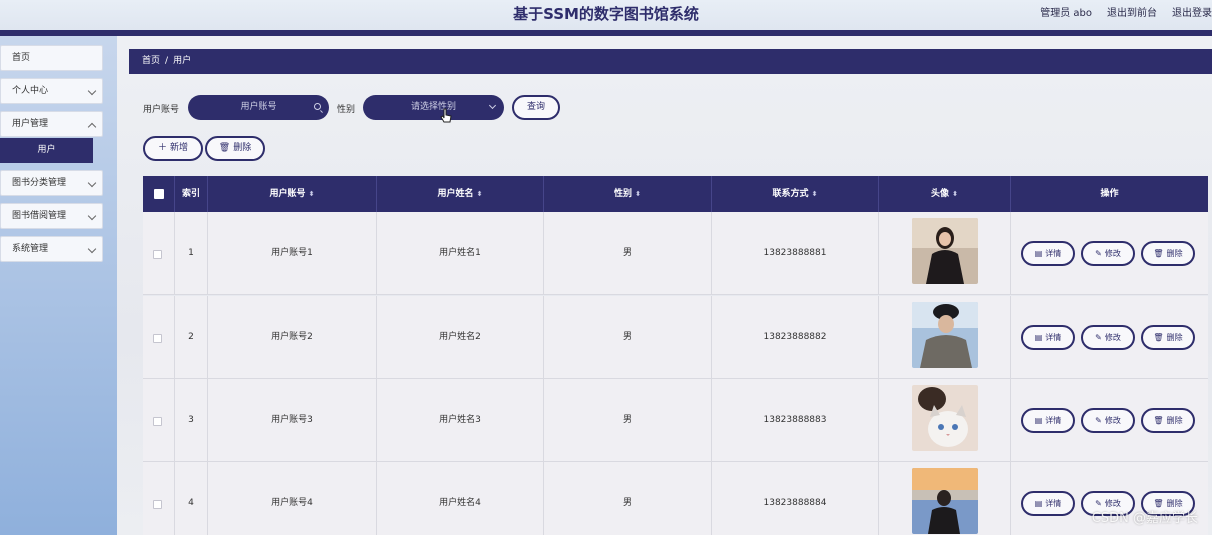 The image size is (1212, 535). What do you see at coordinates (1109, 194) in the screenshot?
I see `column-header-actions: 操作` at bounding box center [1109, 194].